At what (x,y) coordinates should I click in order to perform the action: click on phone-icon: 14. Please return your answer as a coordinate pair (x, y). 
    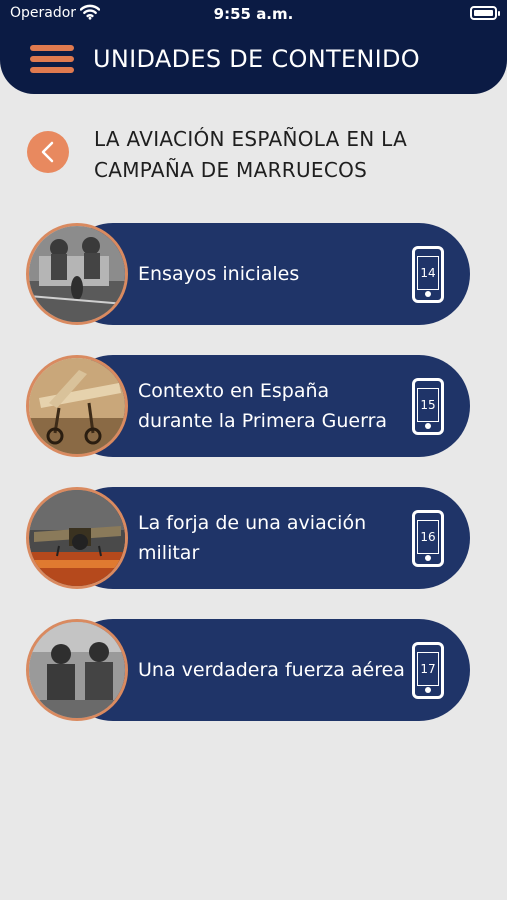
    Looking at the image, I should click on (428, 274).